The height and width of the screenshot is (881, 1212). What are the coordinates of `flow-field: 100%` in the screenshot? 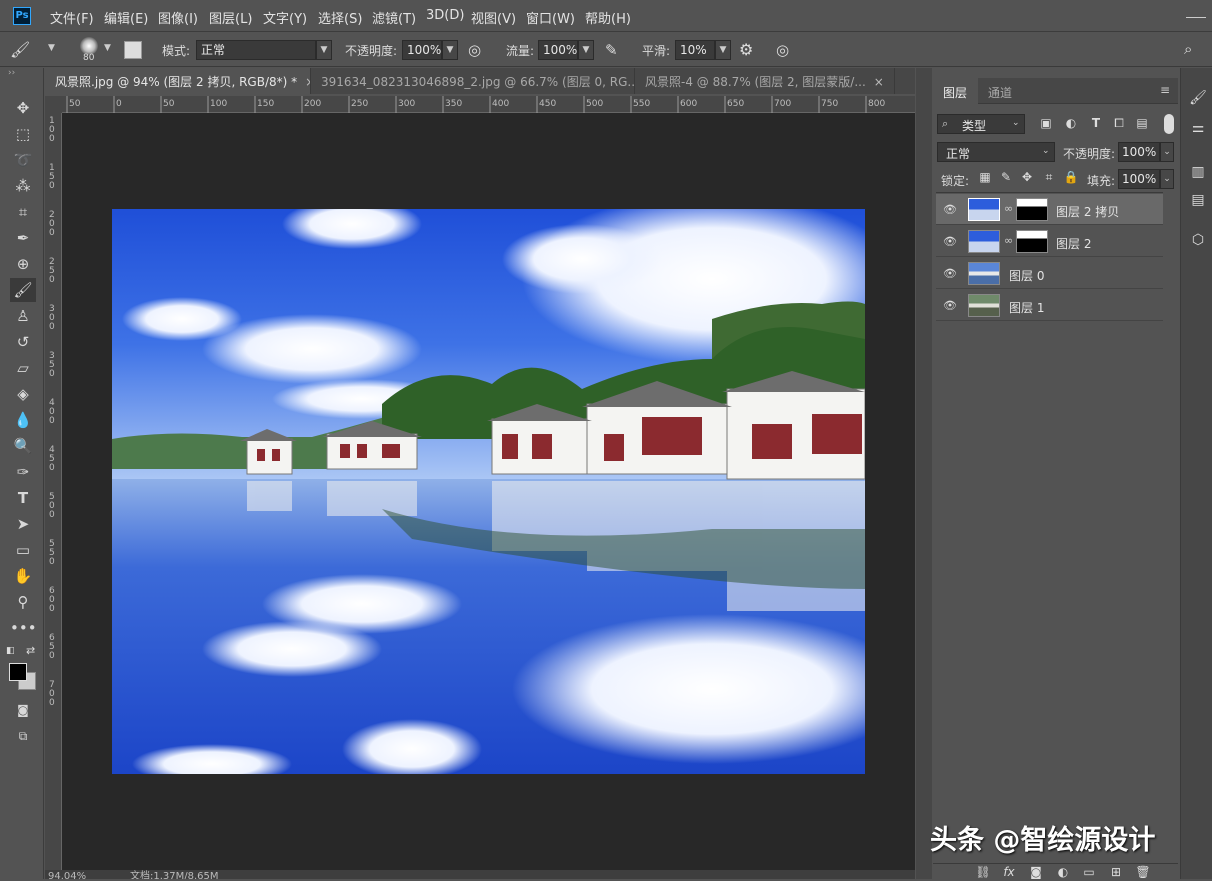 It's located at (558, 50).